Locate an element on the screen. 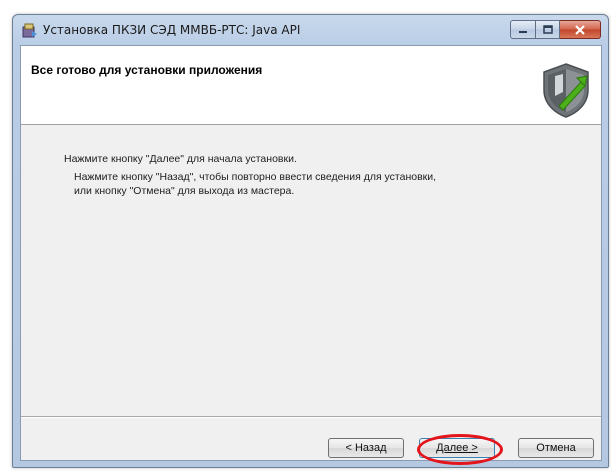  installer-app-icon is located at coordinates (29, 30).